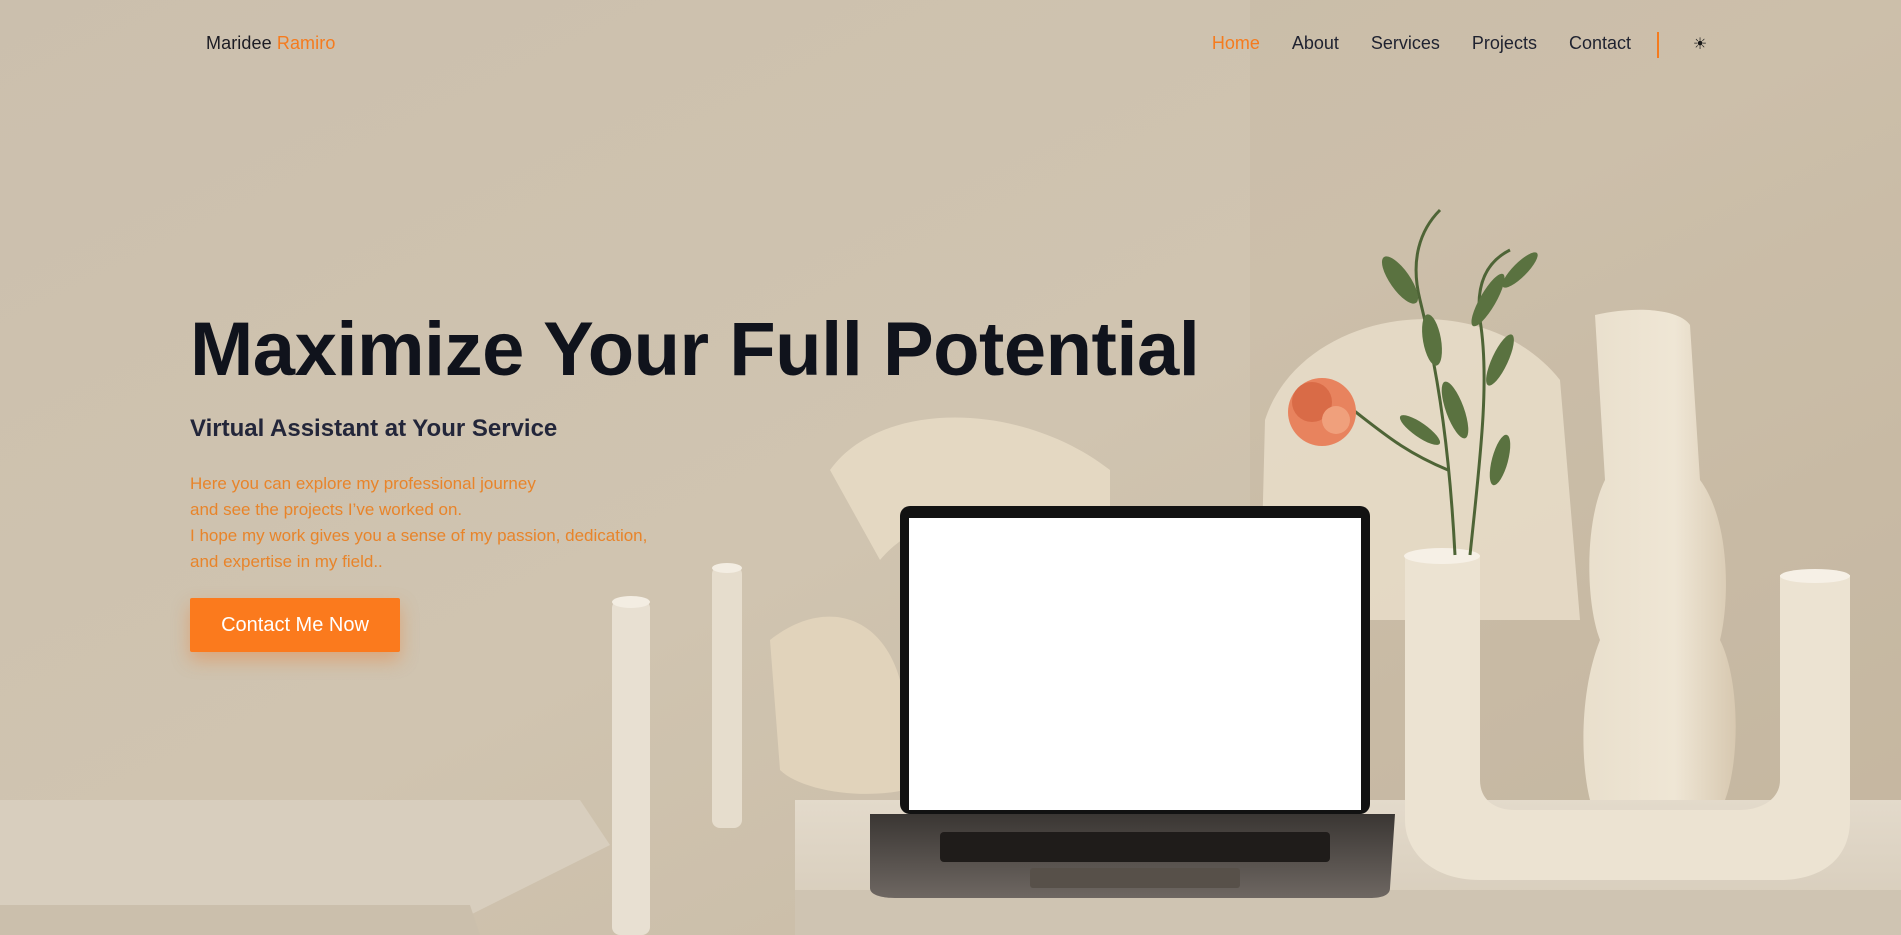 This screenshot has width=1901, height=935. Describe the element at coordinates (306, 43) in the screenshot. I see `logo-last-name: Ramiro` at that location.